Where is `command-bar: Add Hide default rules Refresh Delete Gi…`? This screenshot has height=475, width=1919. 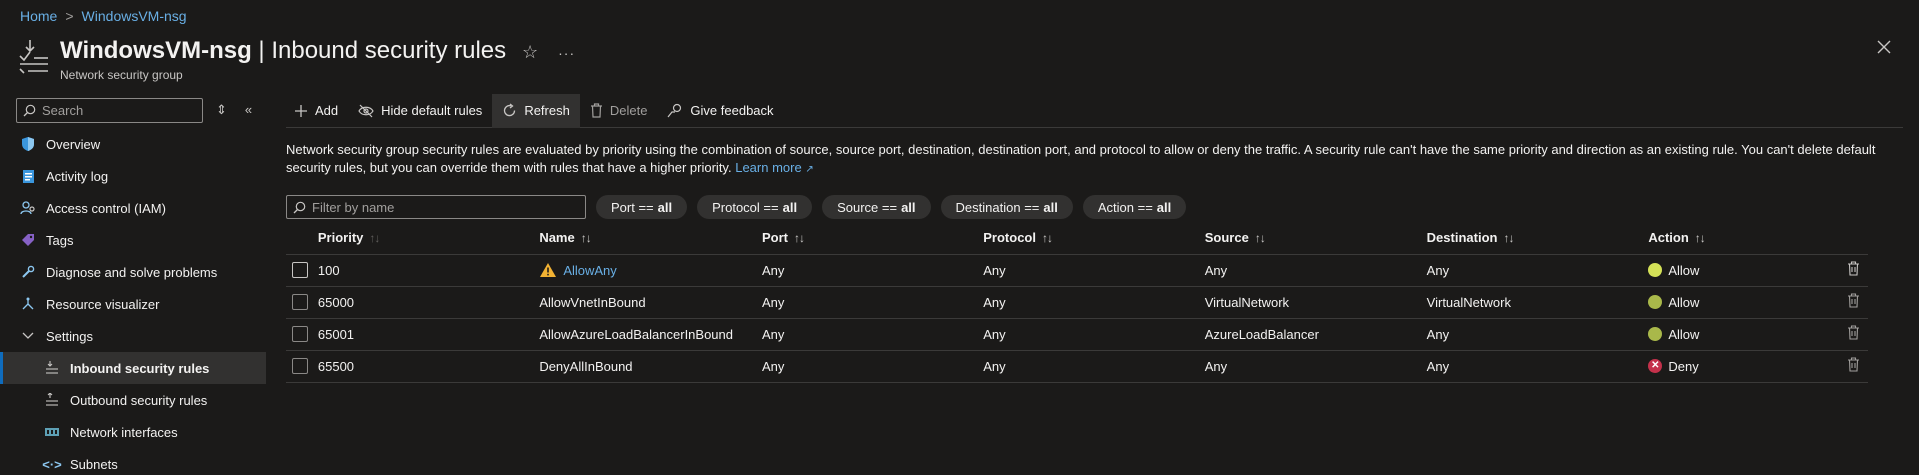 command-bar: Add Hide default rules Refresh Delete Gi… is located at coordinates (1094, 110).